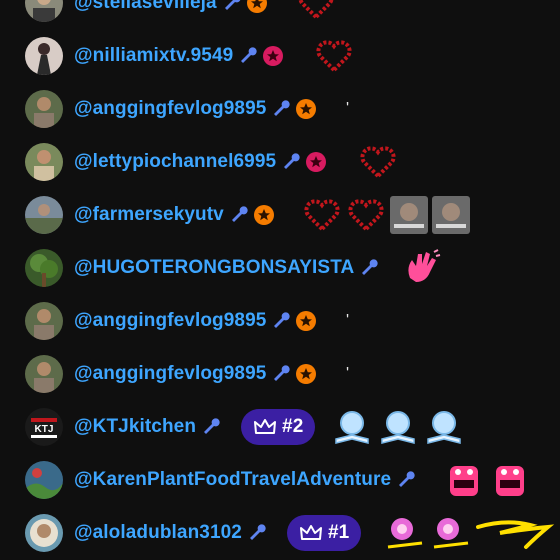 The image size is (560, 560). Describe the element at coordinates (232, 480) in the screenshot. I see `author-name: @KarenPlantFoodTravelAdventure` at that location.